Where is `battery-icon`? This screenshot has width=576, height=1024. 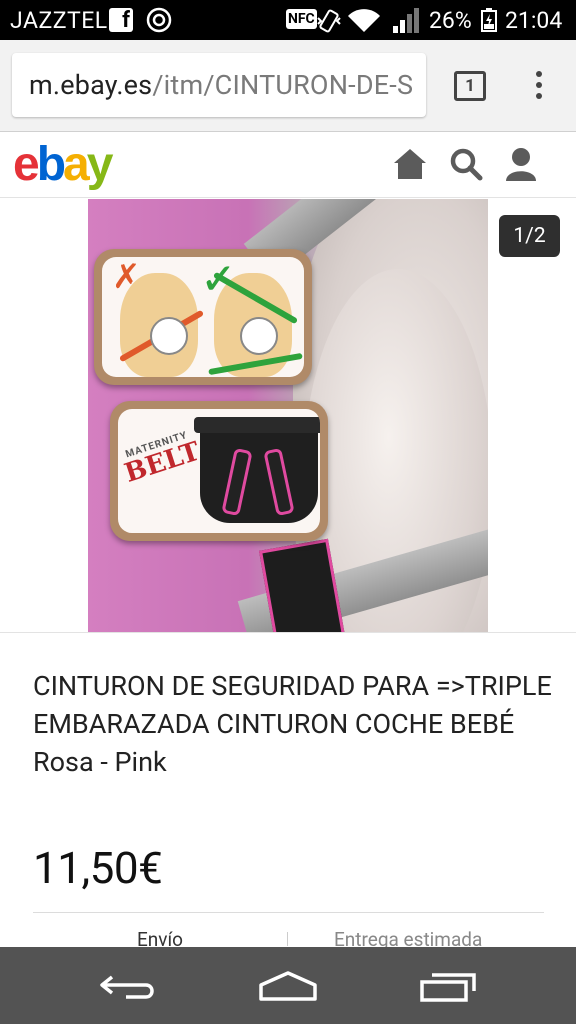 battery-icon is located at coordinates (489, 20).